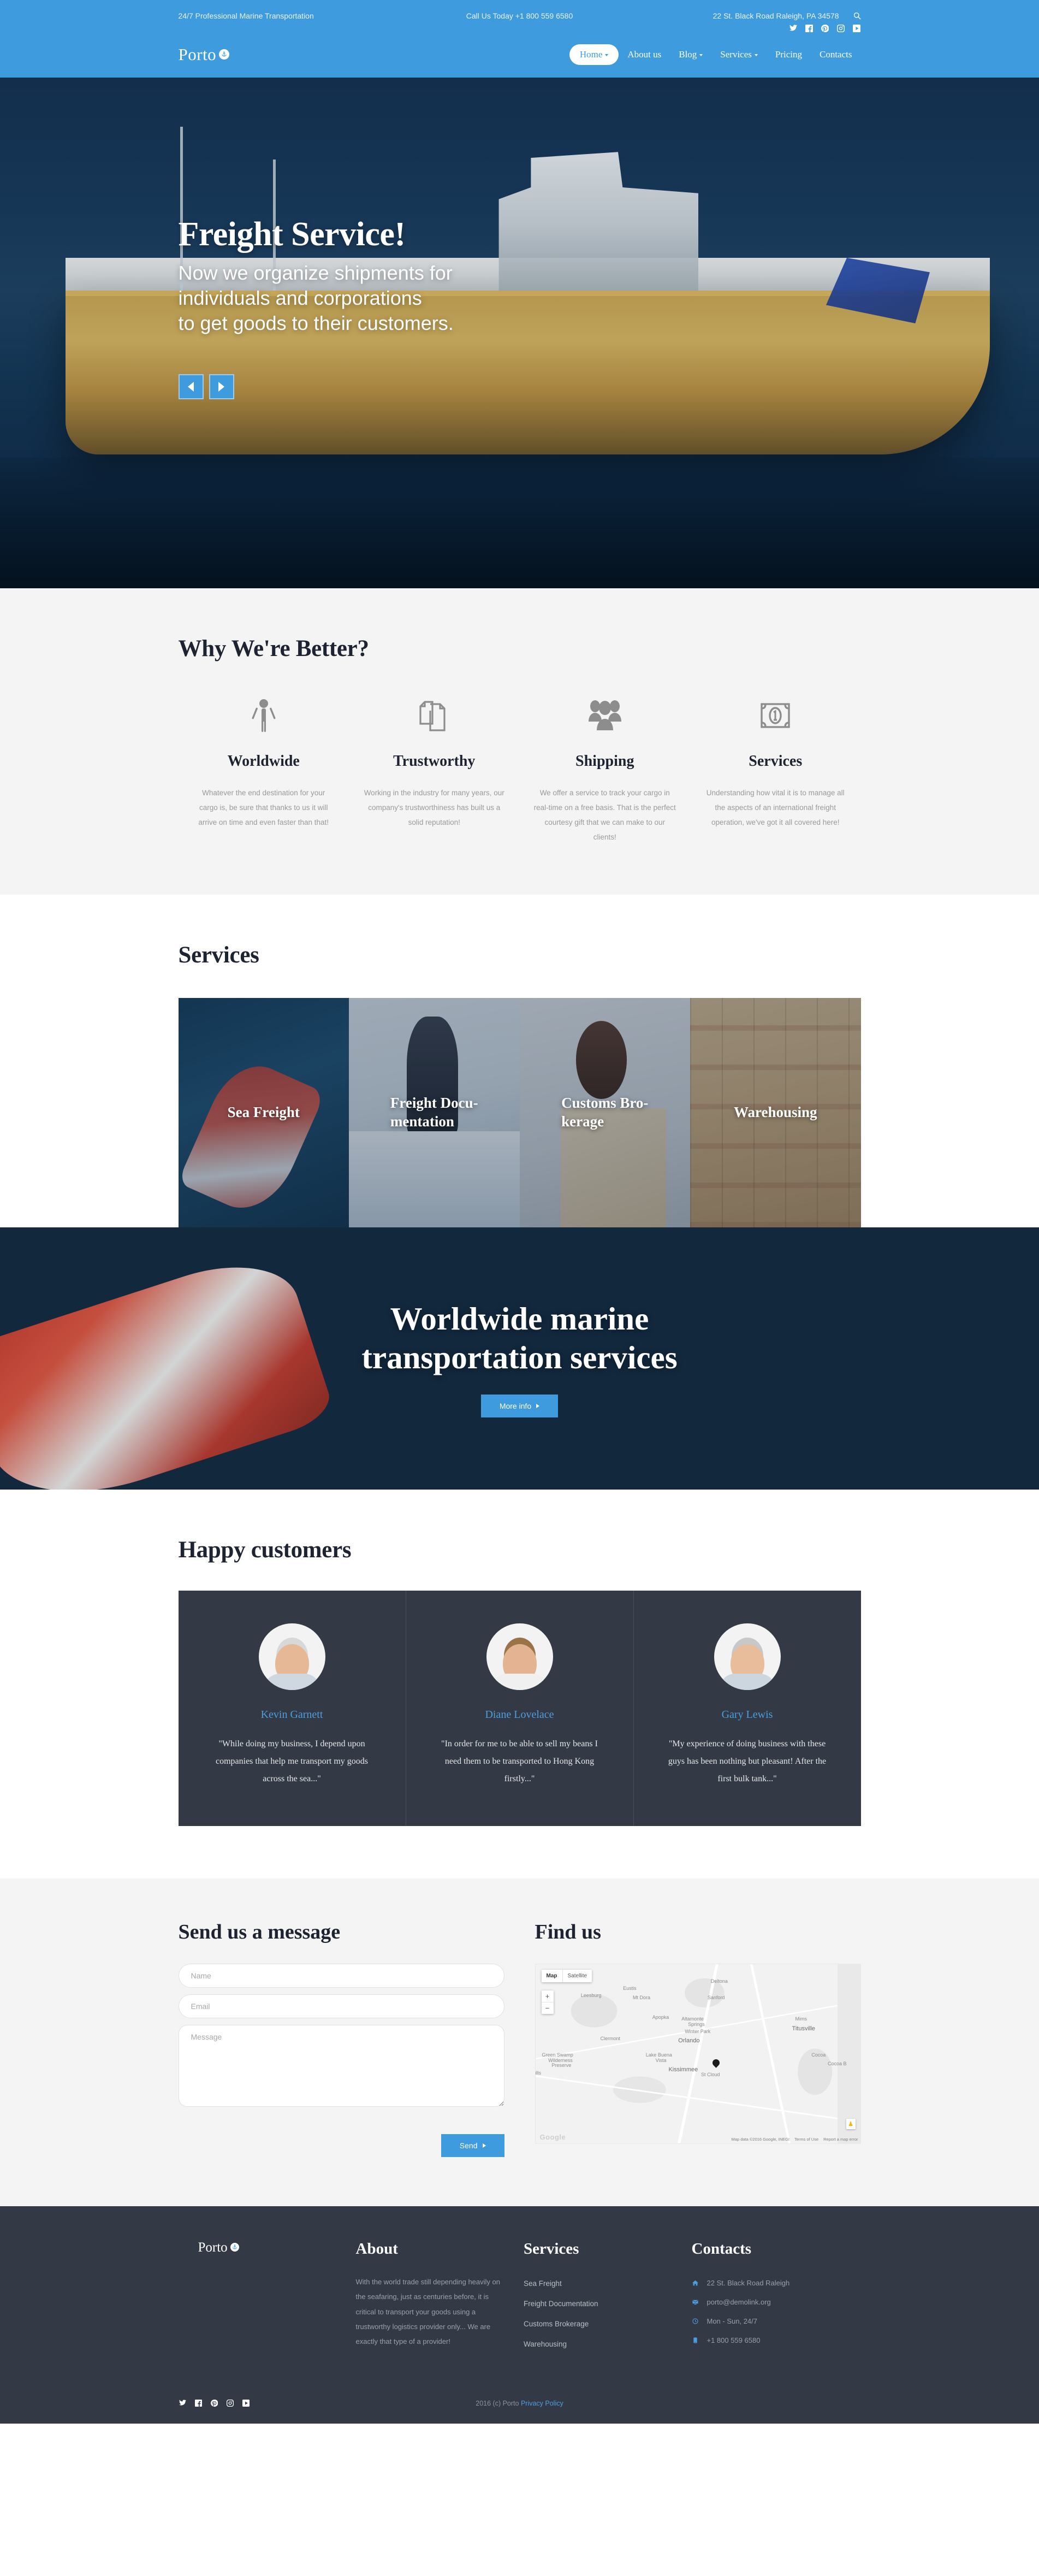 The height and width of the screenshot is (2576, 1039). What do you see at coordinates (519, 1405) in the screenshot?
I see `more-info-button: More info` at bounding box center [519, 1405].